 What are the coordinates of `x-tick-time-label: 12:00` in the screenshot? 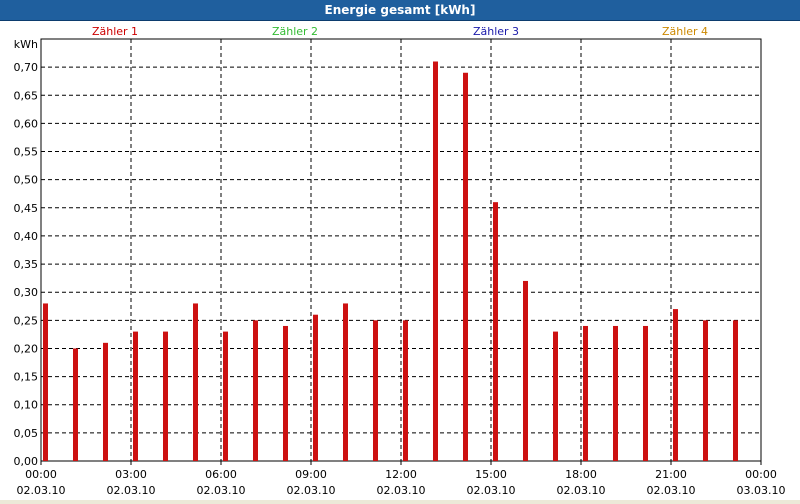 It's located at (401, 474).